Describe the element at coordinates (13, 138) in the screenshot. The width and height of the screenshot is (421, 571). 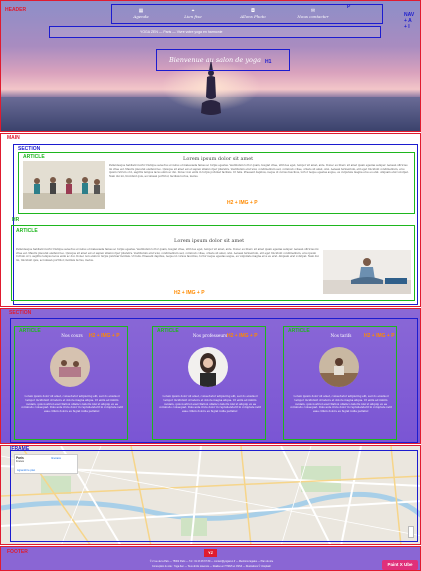
I see `main-marker: MAIN` at that location.